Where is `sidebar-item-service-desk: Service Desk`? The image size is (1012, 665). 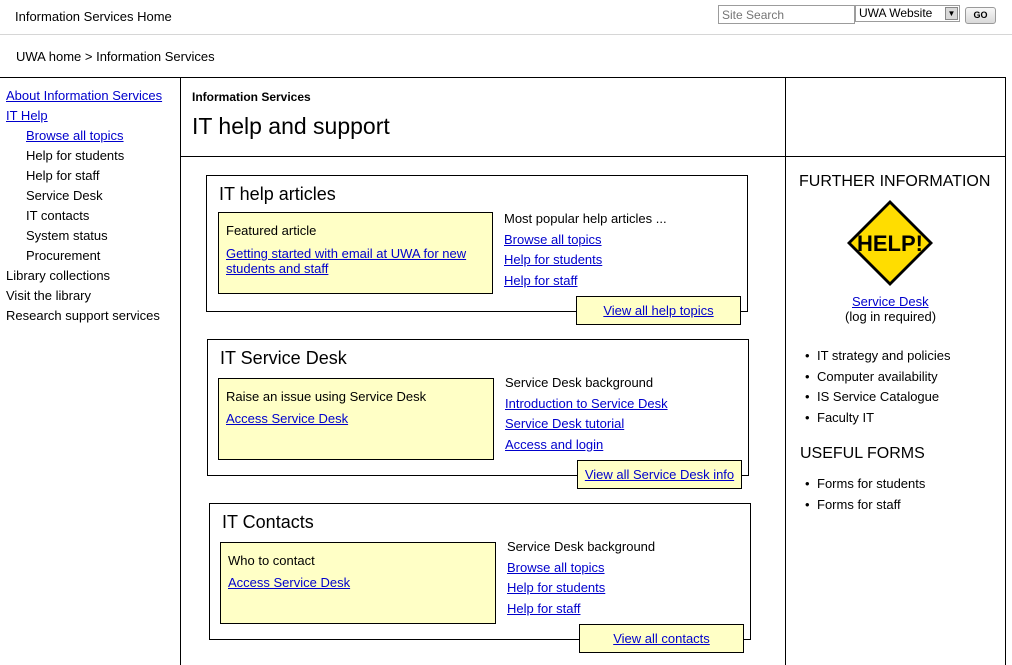 sidebar-item-service-desk: Service Desk is located at coordinates (91, 198).